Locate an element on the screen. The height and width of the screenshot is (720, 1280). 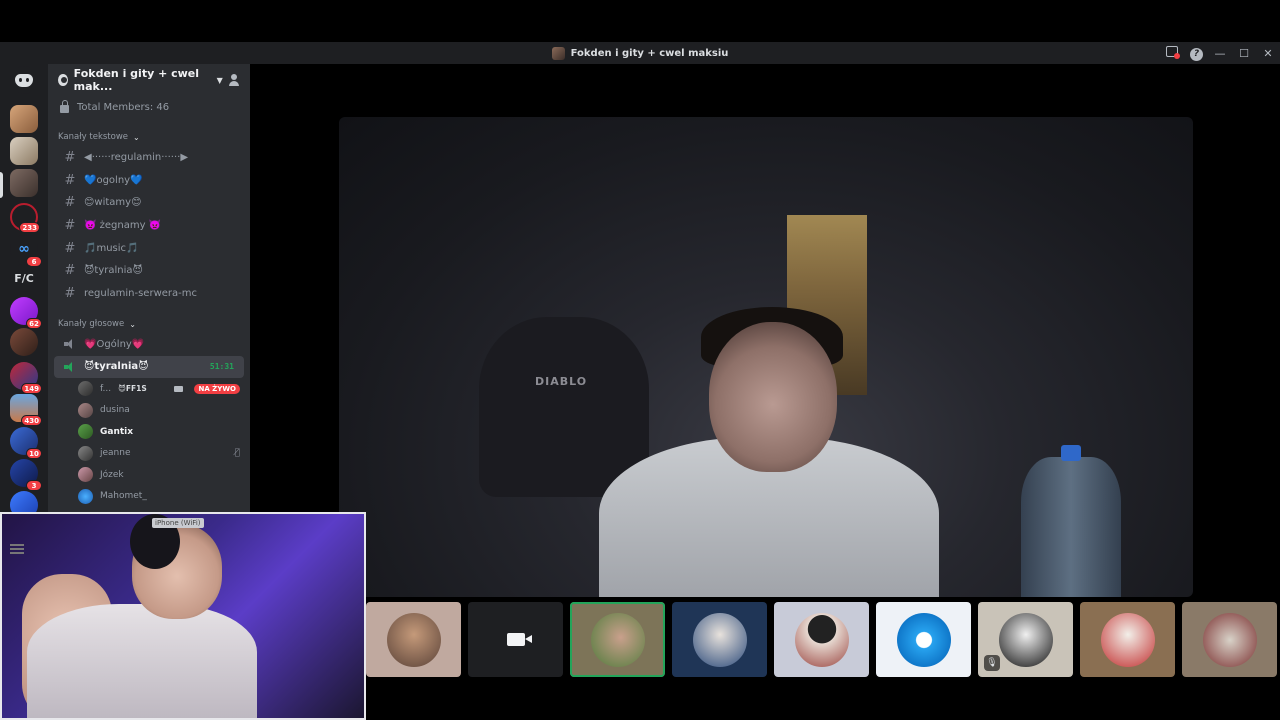
server-icon: 62 is located at coordinates (26, 313).